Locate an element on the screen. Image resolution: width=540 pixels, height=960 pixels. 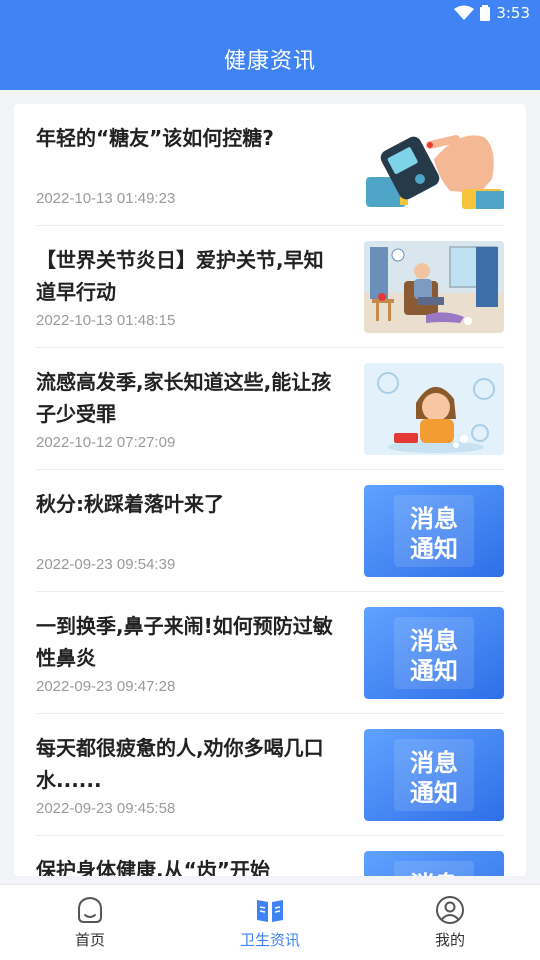
news-item: 【世界关节炎日】爱护关节,早知道早行动 2022-10-13 01:48:15 is located at coordinates (270, 287).